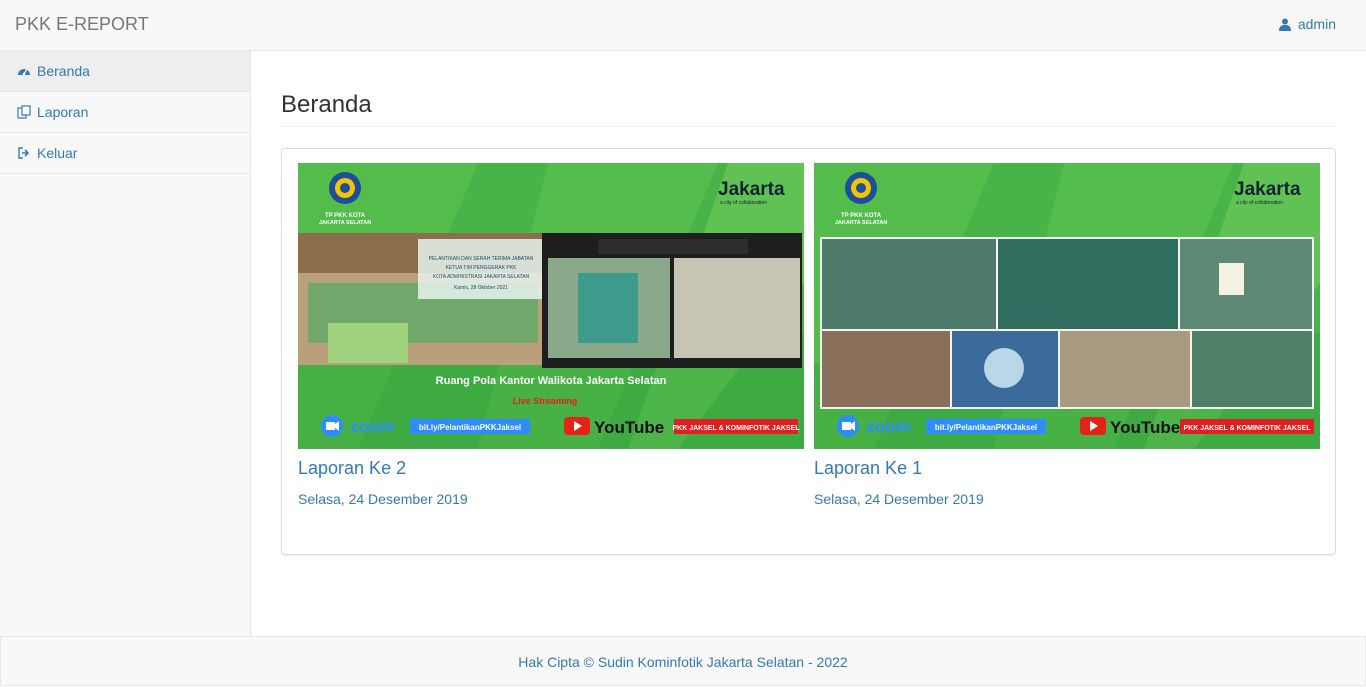  Describe the element at coordinates (125, 153) in the screenshot. I see `sidebar-item-keluar: Keluar` at that location.